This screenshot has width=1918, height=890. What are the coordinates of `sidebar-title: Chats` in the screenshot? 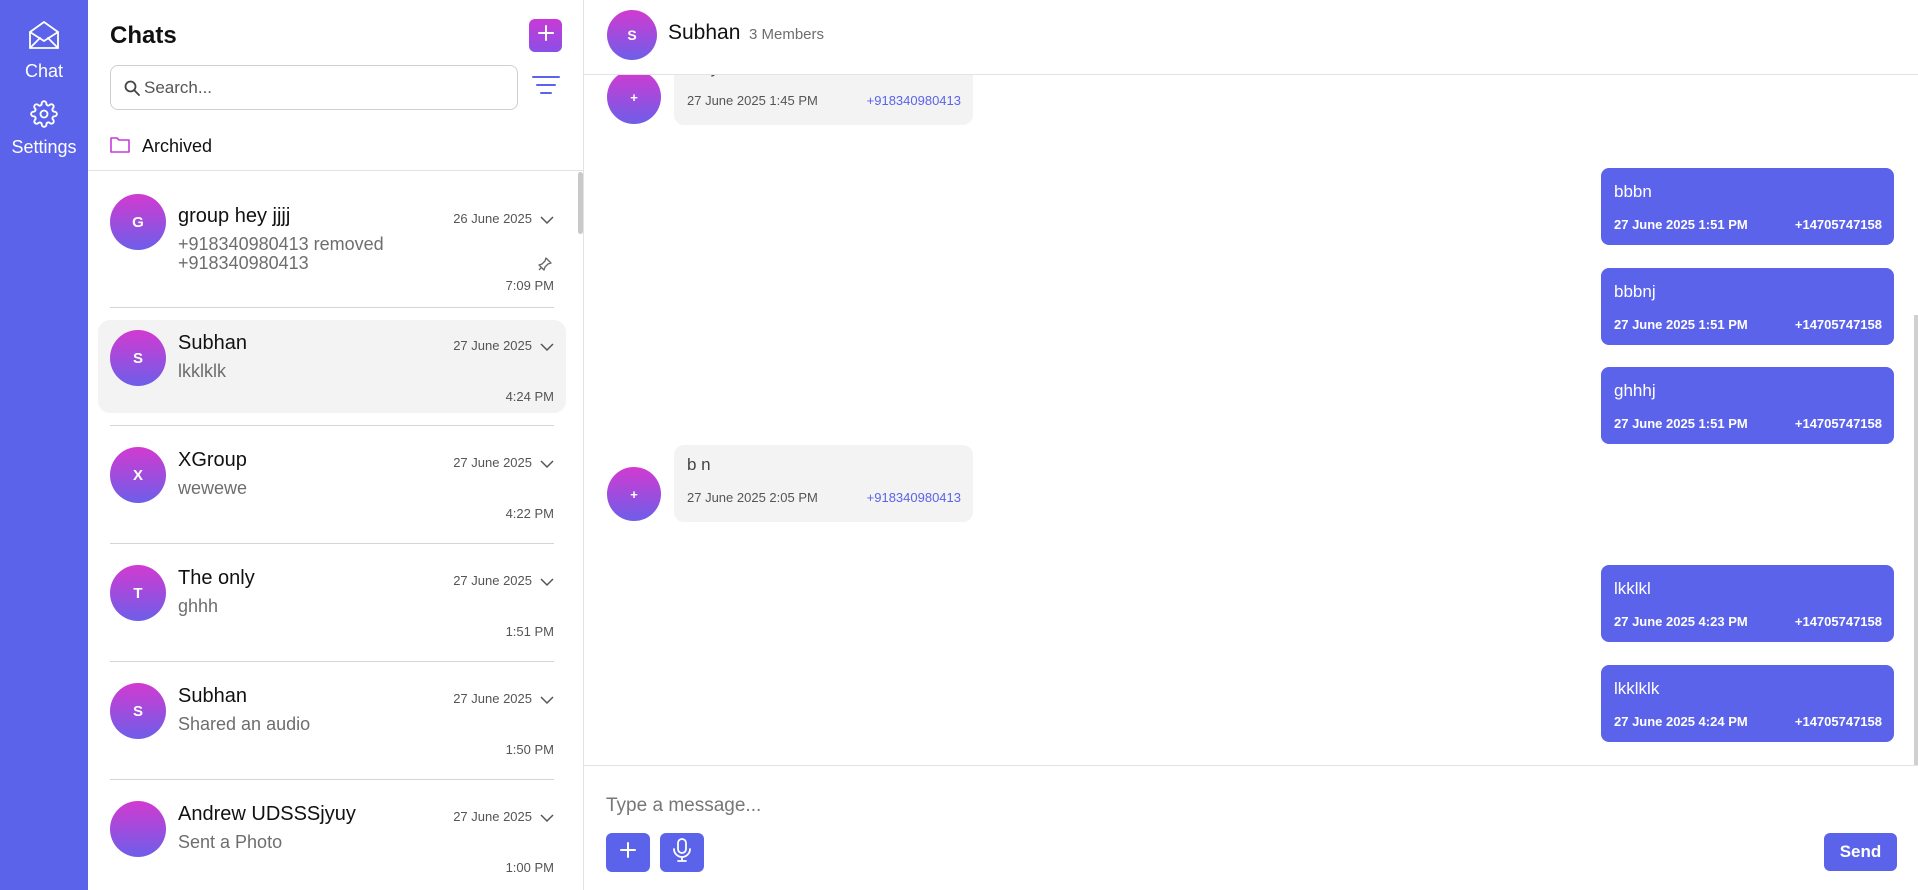 It's located at (143, 35).